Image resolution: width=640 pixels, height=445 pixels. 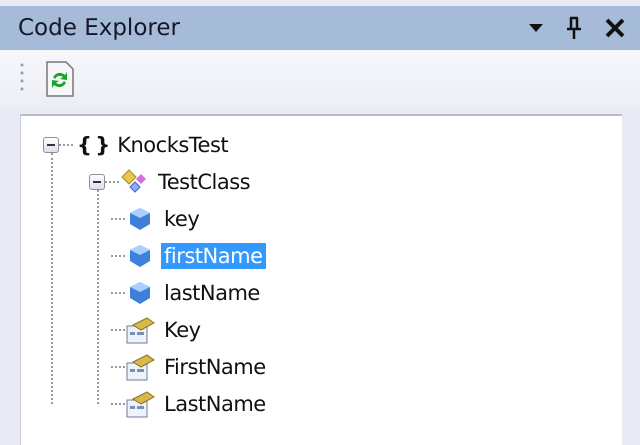 I want to click on refresh-button, so click(x=60, y=79).